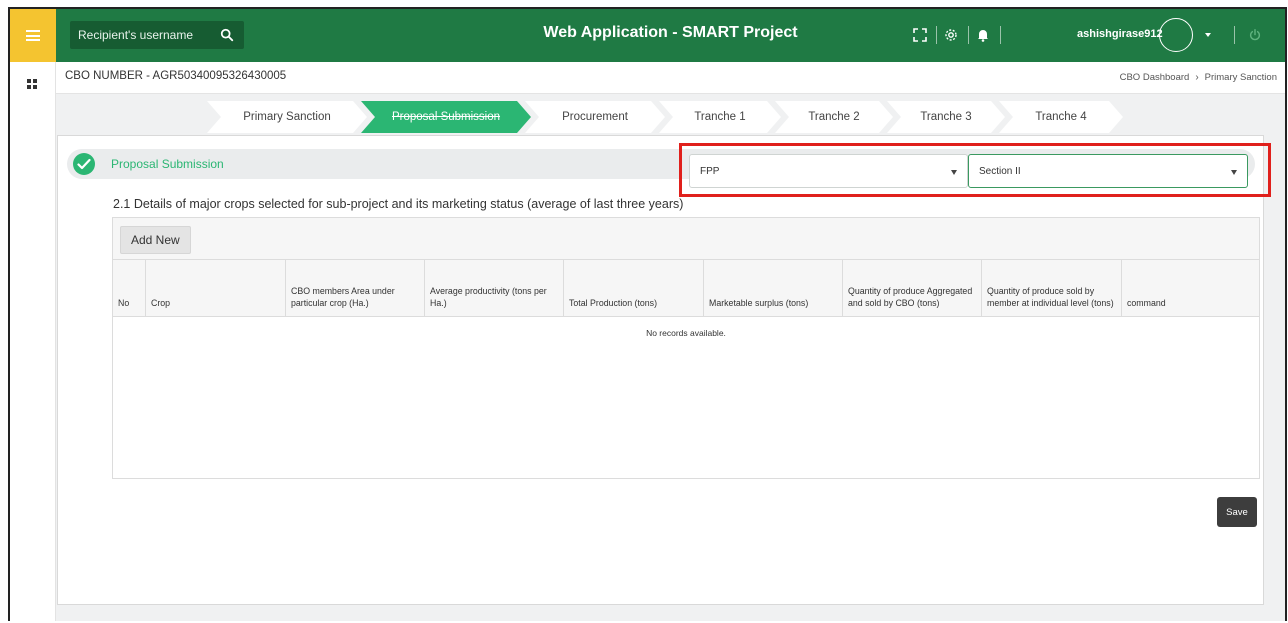 Image resolution: width=1288 pixels, height=623 pixels. I want to click on step-label: Primary Sanction, so click(287, 117).